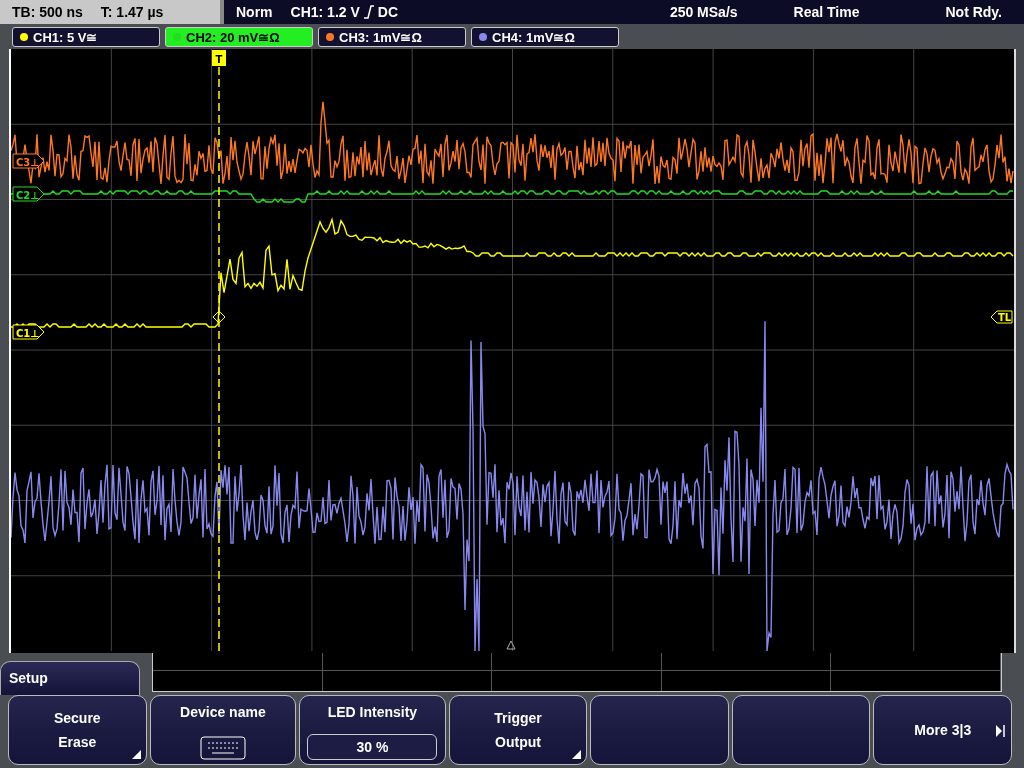  What do you see at coordinates (1000, 731) in the screenshot?
I see `next-arrow-icon` at bounding box center [1000, 731].